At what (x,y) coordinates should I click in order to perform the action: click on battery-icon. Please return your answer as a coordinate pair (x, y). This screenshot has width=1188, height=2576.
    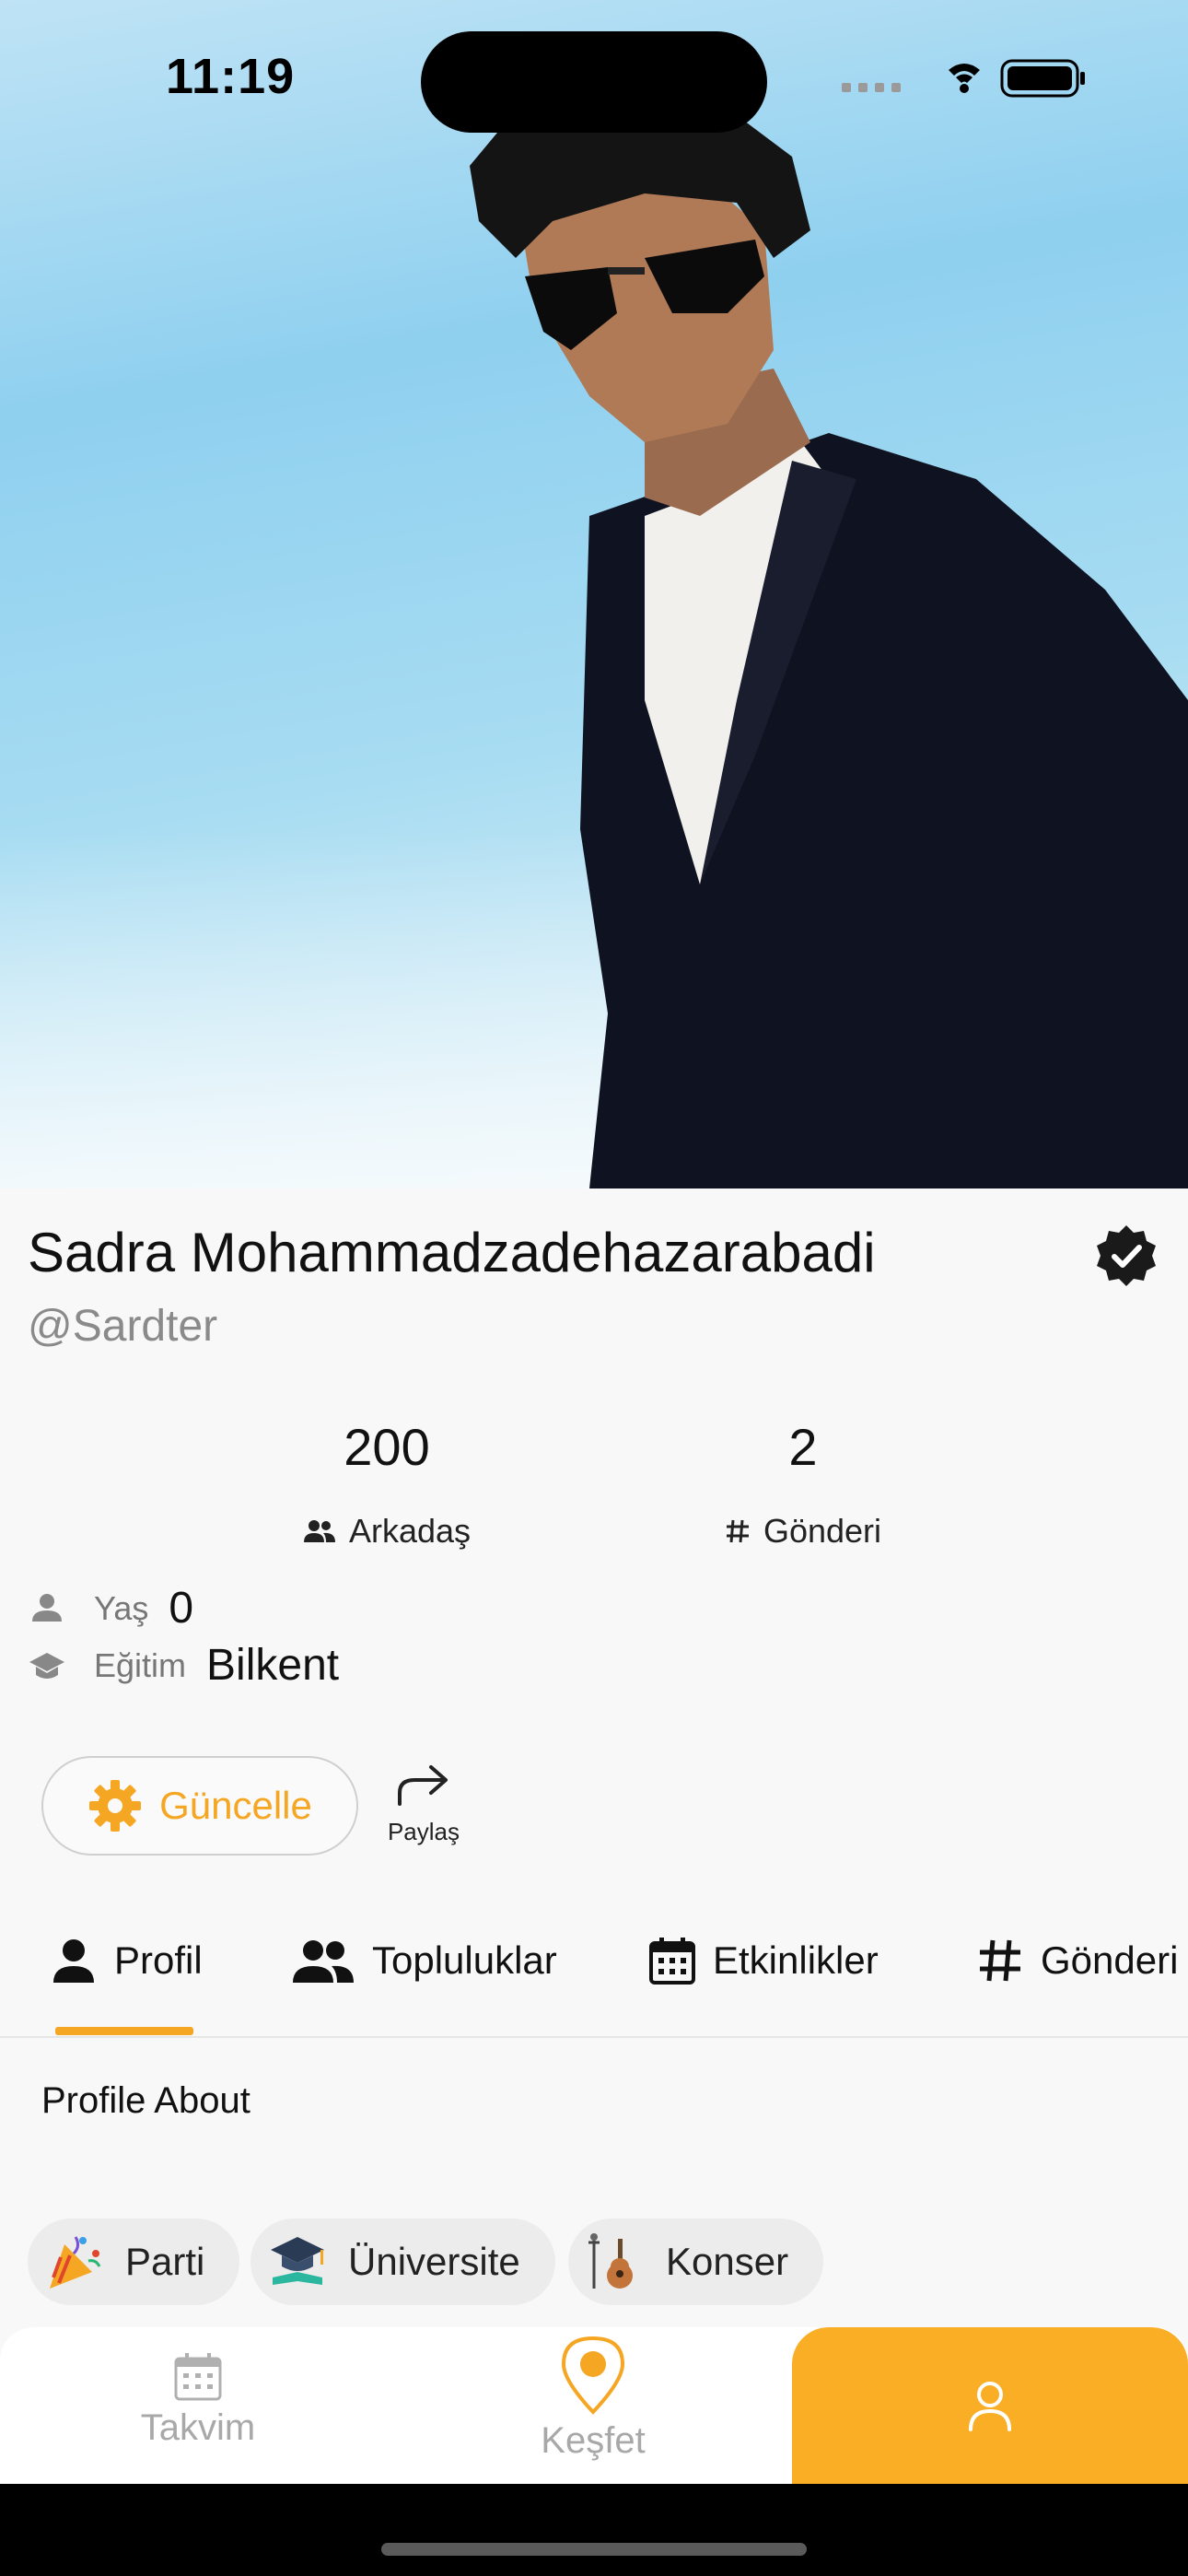
    Looking at the image, I should click on (1042, 78).